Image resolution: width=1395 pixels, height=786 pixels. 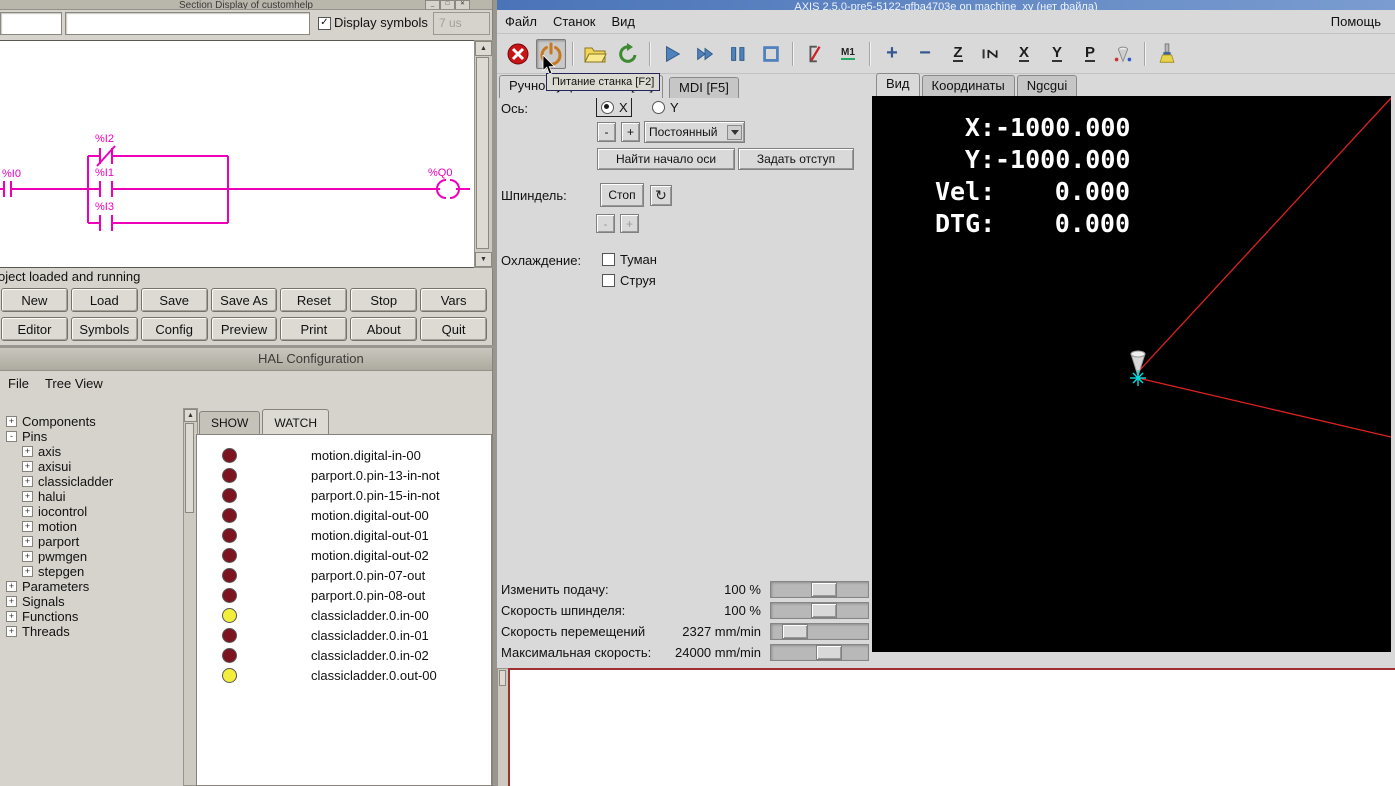 I want to click on view-y-icon, so click(x=1057, y=54).